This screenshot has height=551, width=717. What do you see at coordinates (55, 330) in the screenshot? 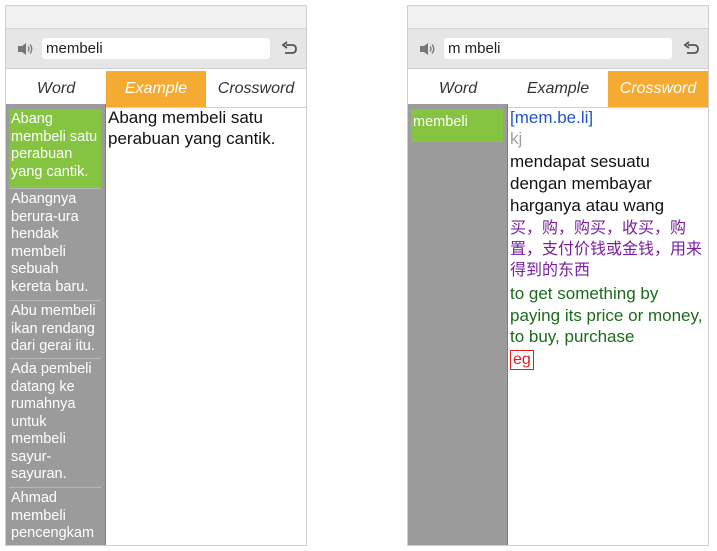
I see `list-item: Abu membeli ikan rendang dari gerai itu.` at bounding box center [55, 330].